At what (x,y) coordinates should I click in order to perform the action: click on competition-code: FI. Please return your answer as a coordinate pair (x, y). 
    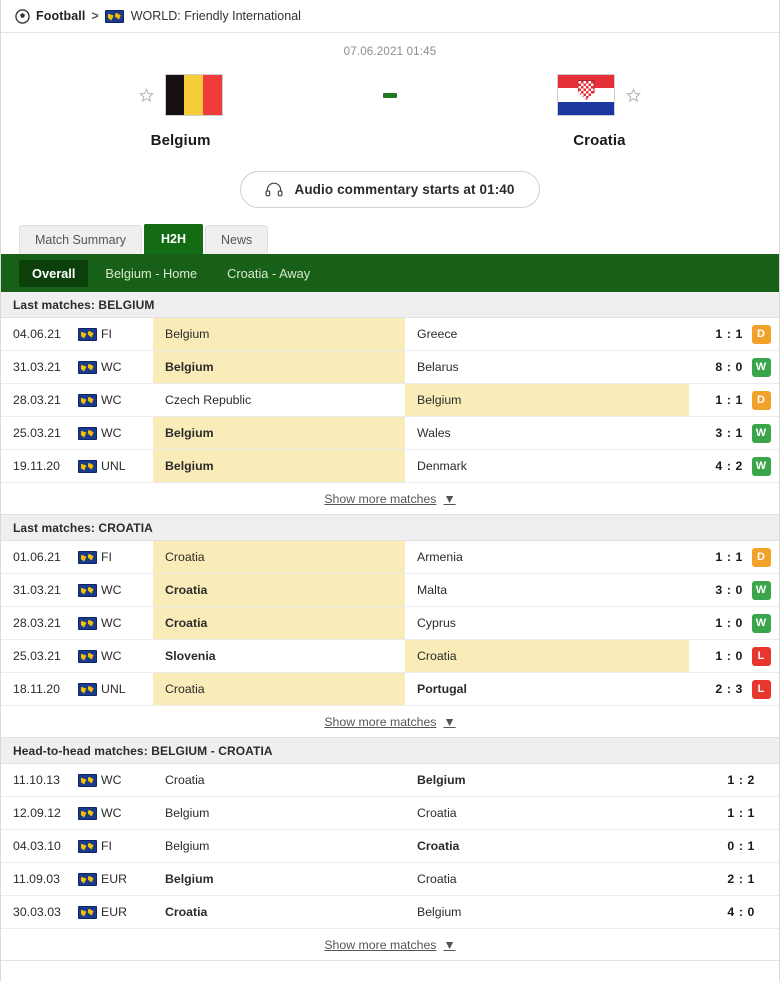
    Looking at the image, I should click on (106, 334).